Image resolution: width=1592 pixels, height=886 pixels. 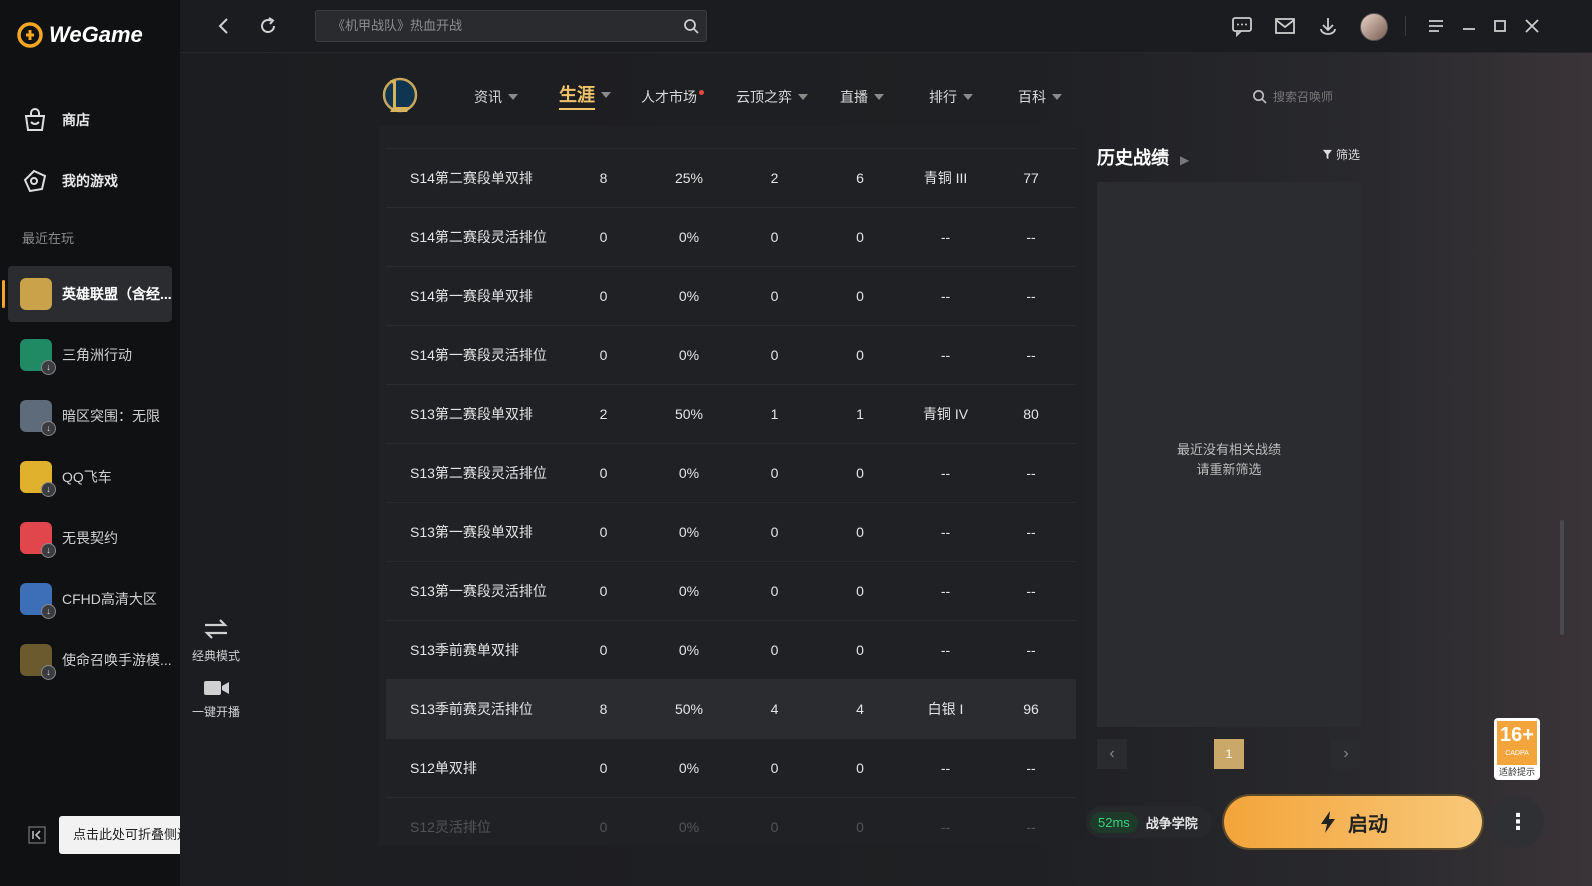 I want to click on stat-cell: 6, so click(x=860, y=178).